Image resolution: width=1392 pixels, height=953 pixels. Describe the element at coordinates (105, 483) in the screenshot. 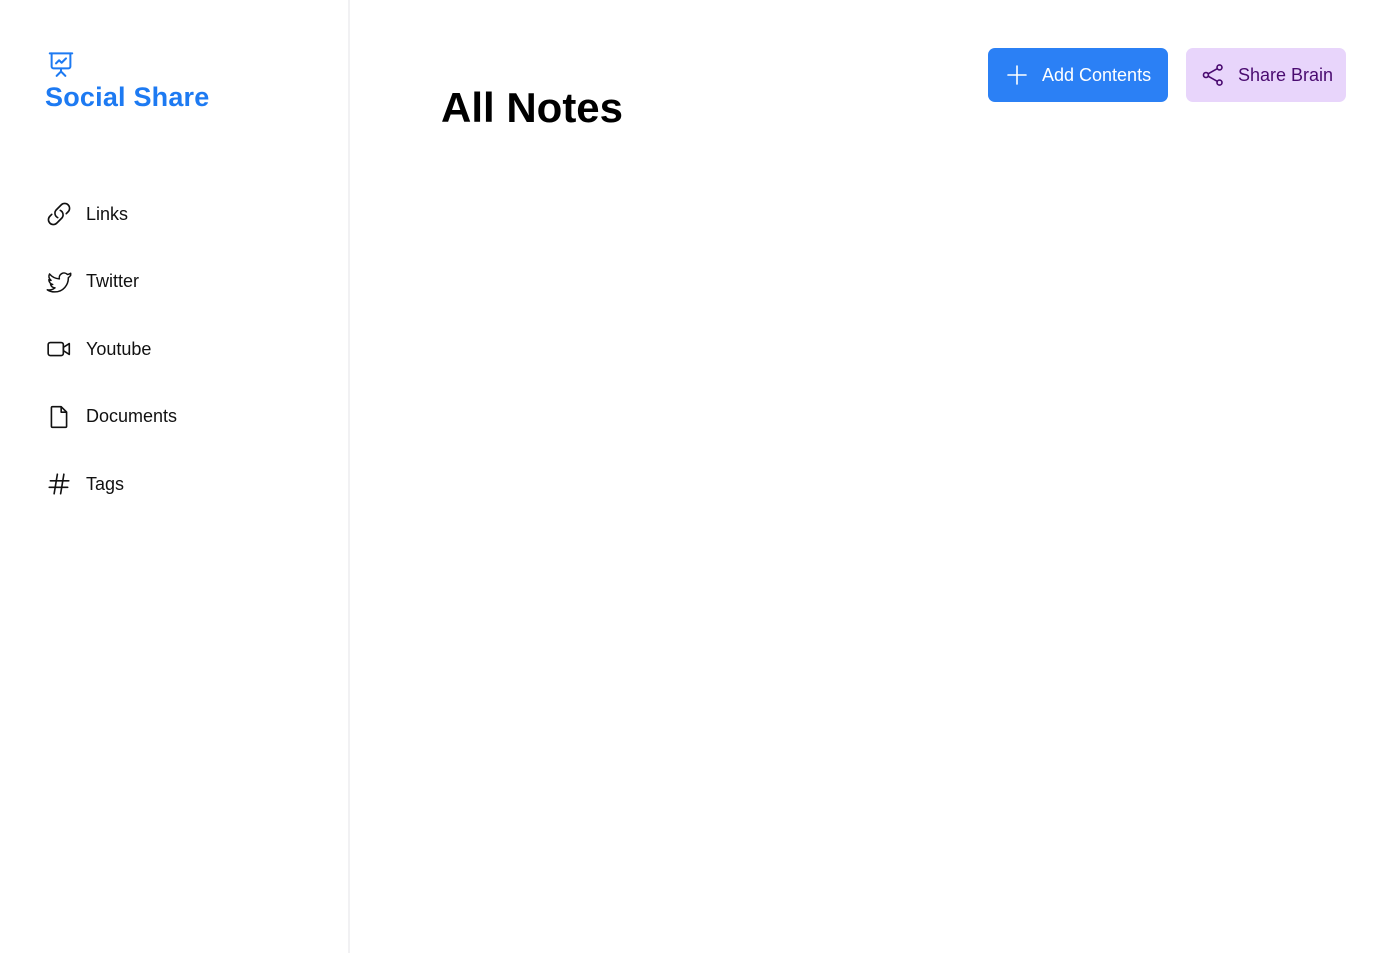

I see `sidebar-item-label: Tags` at that location.